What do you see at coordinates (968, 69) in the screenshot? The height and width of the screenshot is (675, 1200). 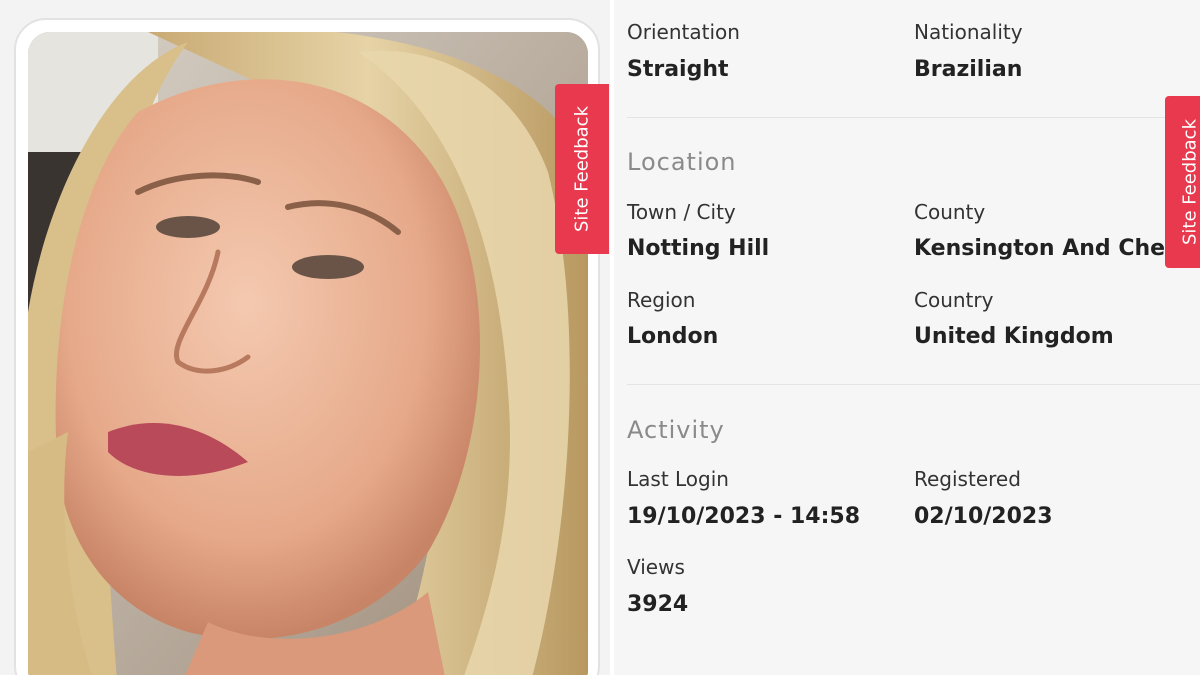 I see `nationality-value: Brazilian` at bounding box center [968, 69].